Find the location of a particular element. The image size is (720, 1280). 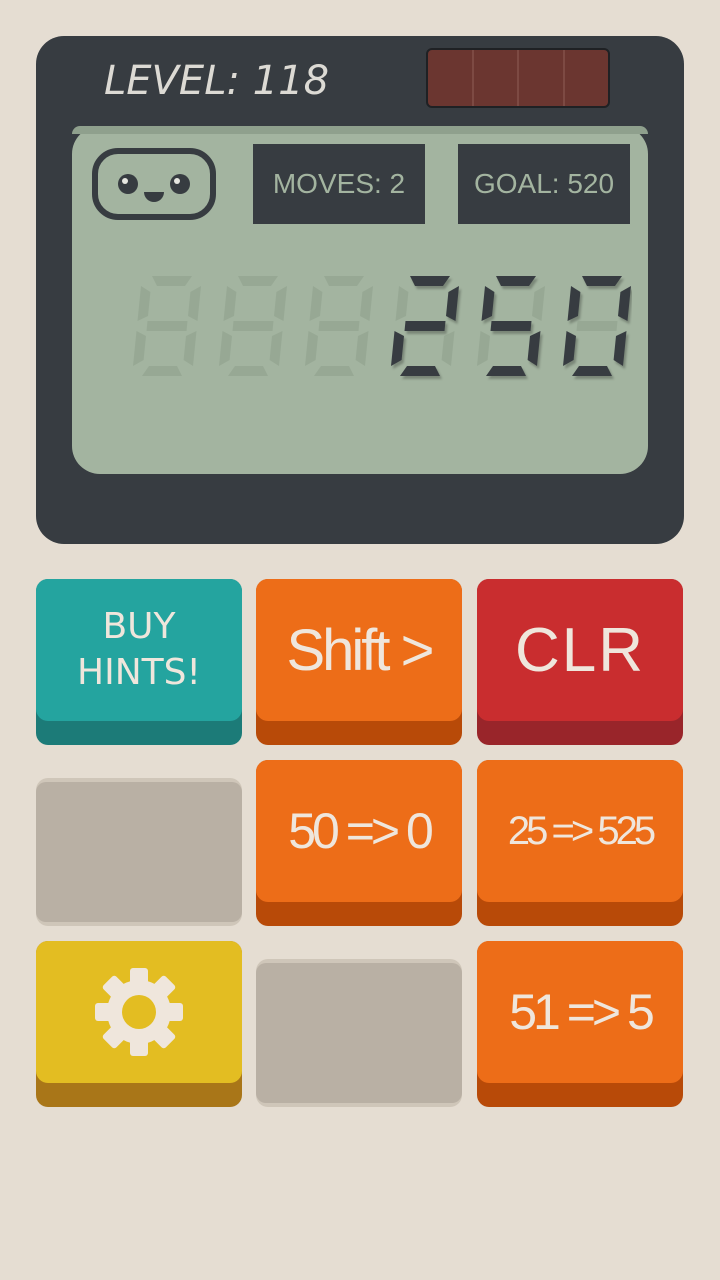

clear-button: CLR is located at coordinates (580, 662).